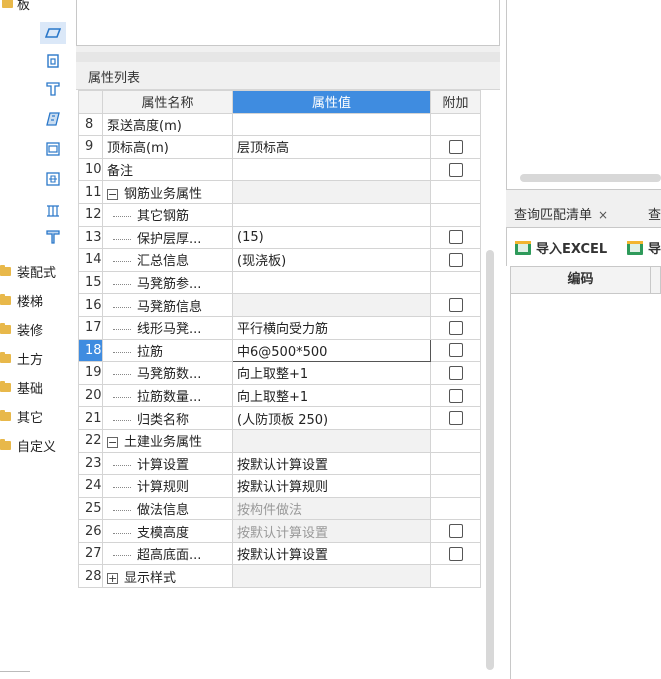  Describe the element at coordinates (21, 358) in the screenshot. I see `tree-node-earthwork: 土方` at that location.